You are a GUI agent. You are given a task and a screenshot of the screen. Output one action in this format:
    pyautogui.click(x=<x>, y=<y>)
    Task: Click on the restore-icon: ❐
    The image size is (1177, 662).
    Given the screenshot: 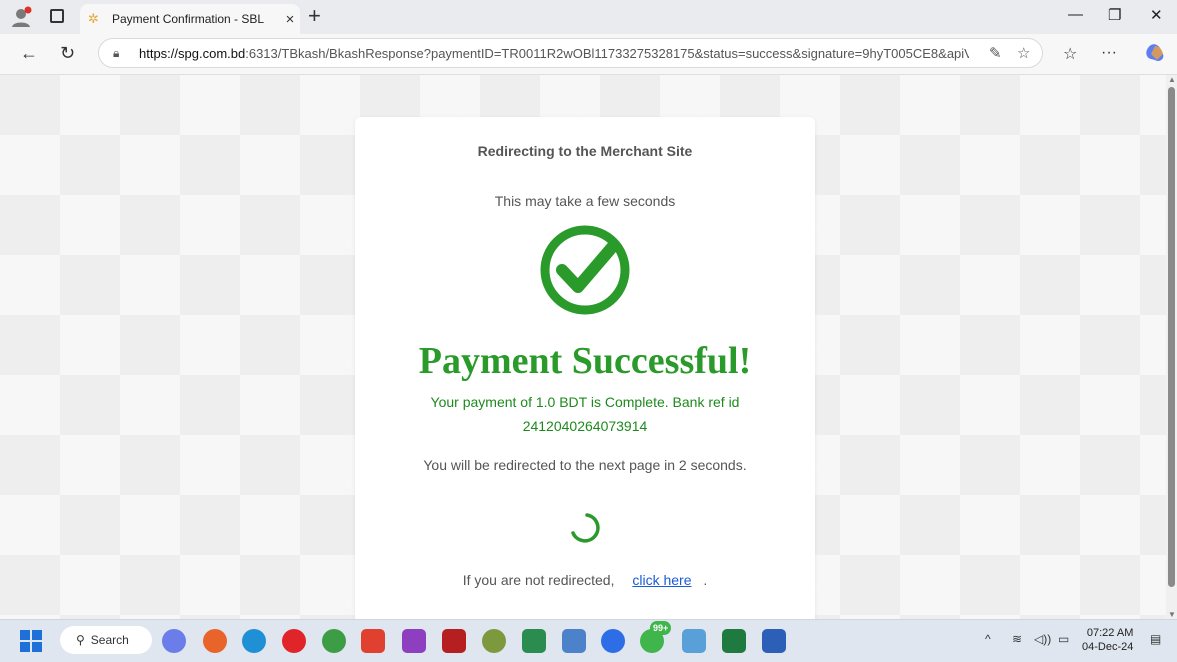 What is the action you would take?
    pyautogui.click(x=1114, y=15)
    